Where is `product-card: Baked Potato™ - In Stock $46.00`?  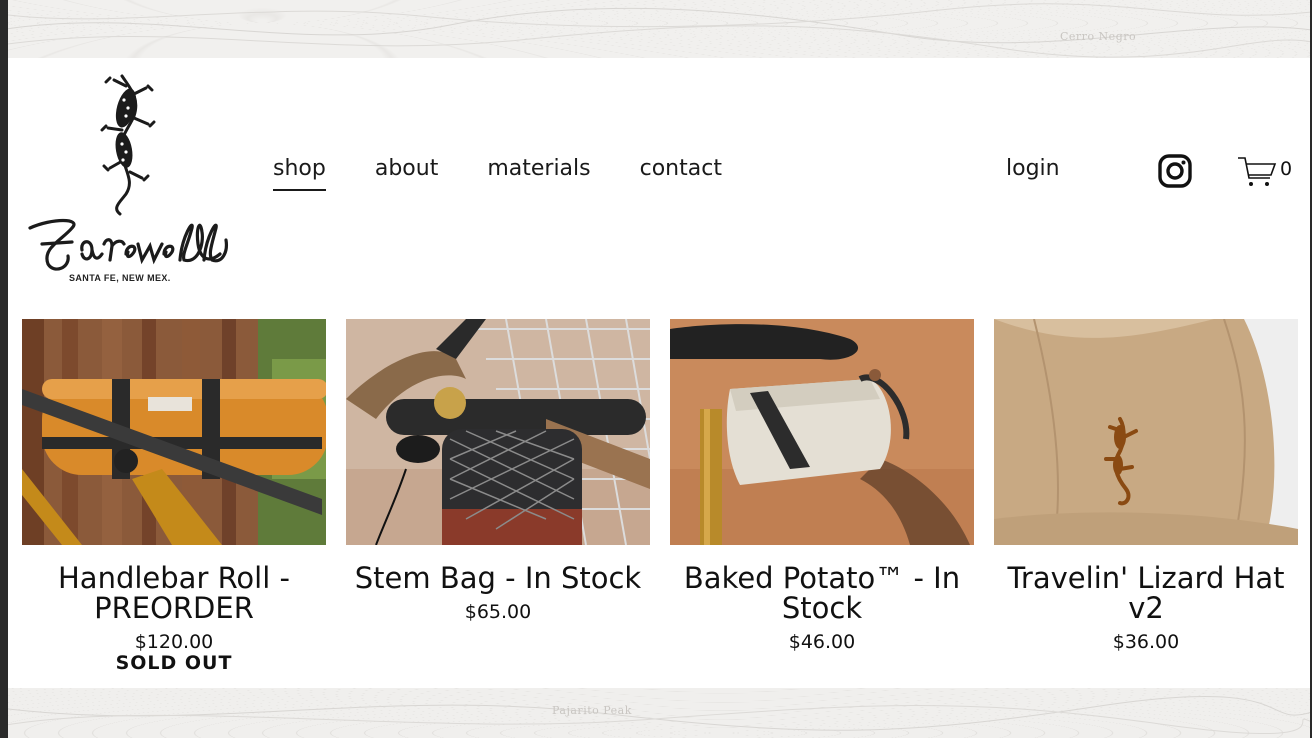 product-card: Baked Potato™ - In Stock $46.00 is located at coordinates (822, 486).